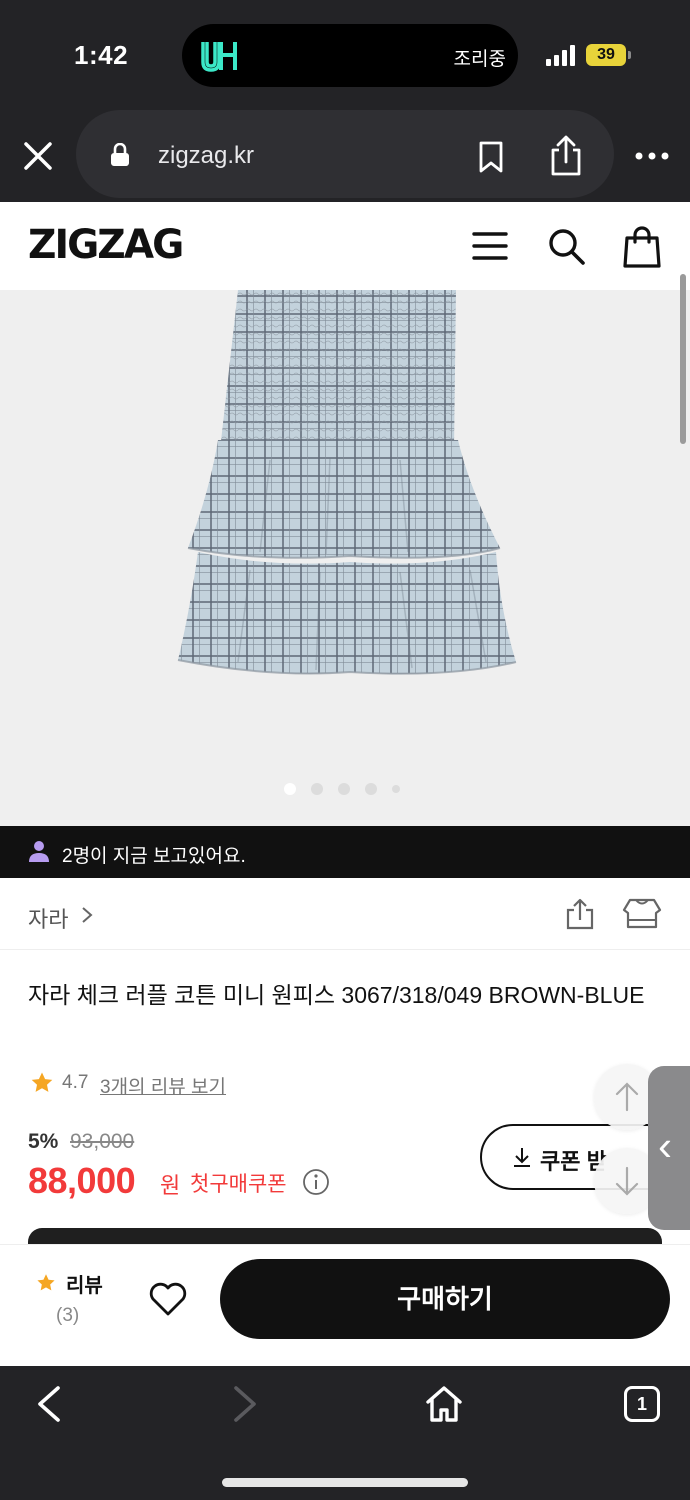 Image resolution: width=690 pixels, height=1500 pixels. Describe the element at coordinates (642, 246) in the screenshot. I see `shopping-bag-icon` at that location.